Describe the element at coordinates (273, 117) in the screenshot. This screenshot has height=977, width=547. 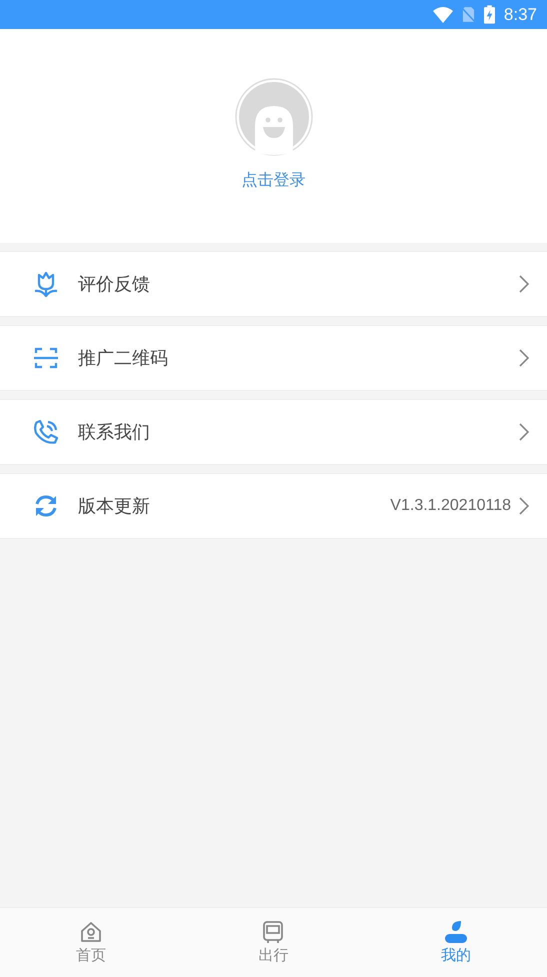
I see `avatar-icon` at that location.